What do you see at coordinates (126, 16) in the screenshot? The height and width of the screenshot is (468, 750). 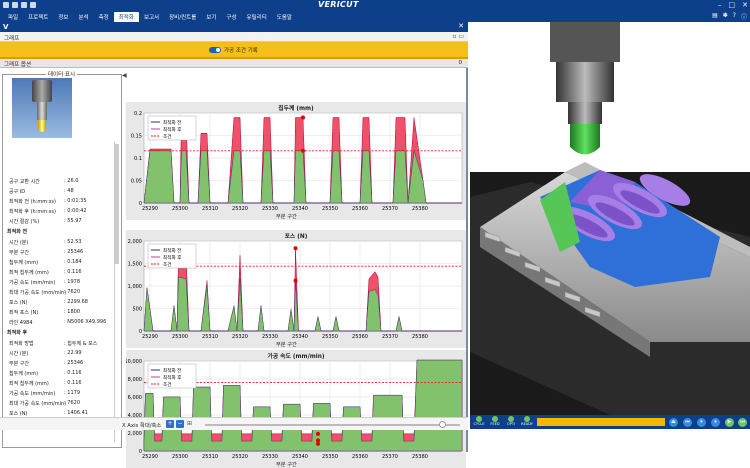 I see `menu-item-5: 최적화` at bounding box center [126, 16].